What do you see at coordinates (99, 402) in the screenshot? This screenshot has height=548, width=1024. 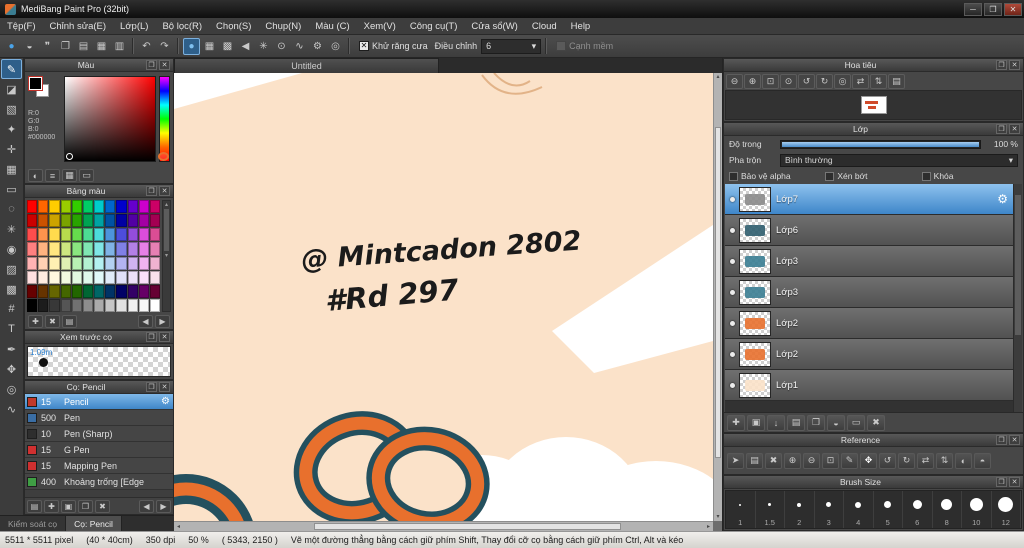 I see `brush-item-pencil: 15 Pencil ⚙` at bounding box center [99, 402].